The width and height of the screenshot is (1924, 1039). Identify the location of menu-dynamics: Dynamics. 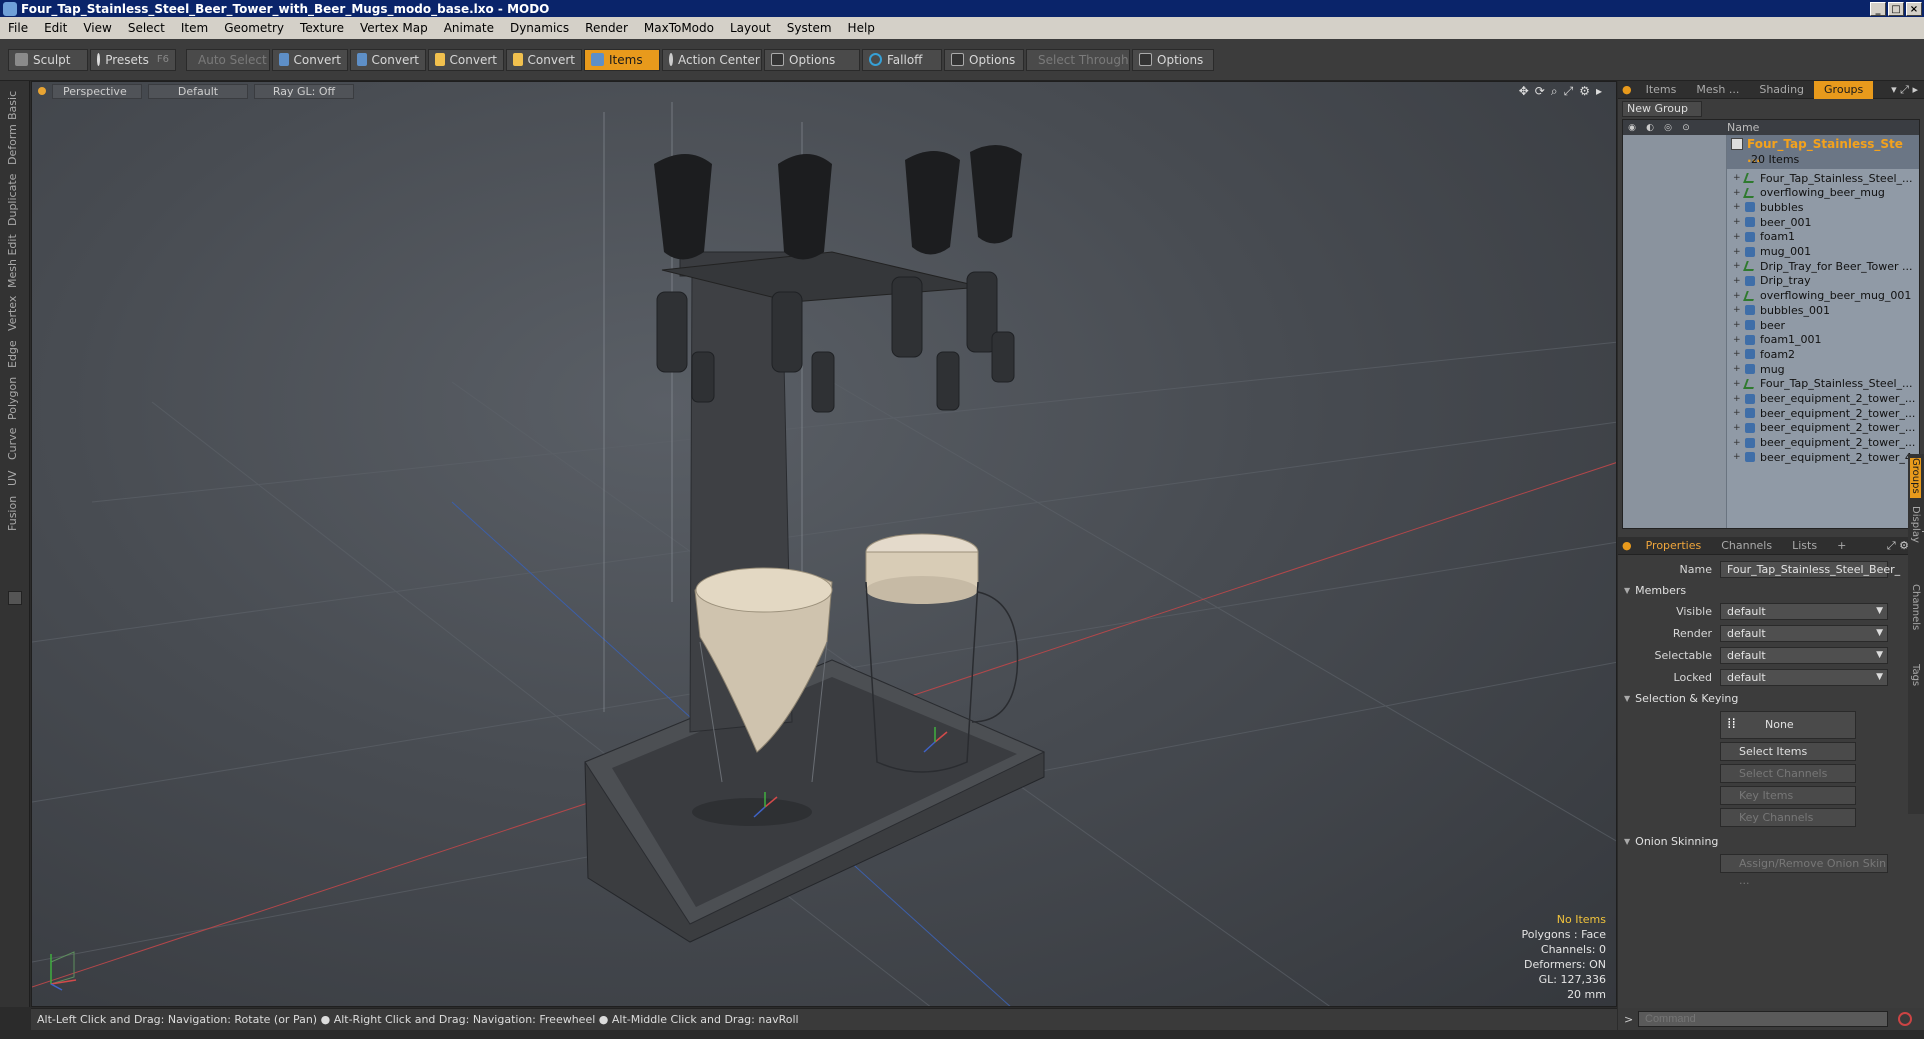
(539, 28).